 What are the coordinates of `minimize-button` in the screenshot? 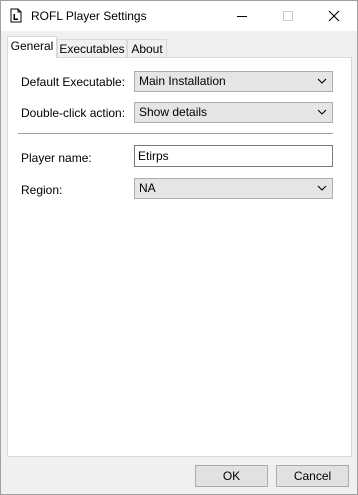 It's located at (242, 16).